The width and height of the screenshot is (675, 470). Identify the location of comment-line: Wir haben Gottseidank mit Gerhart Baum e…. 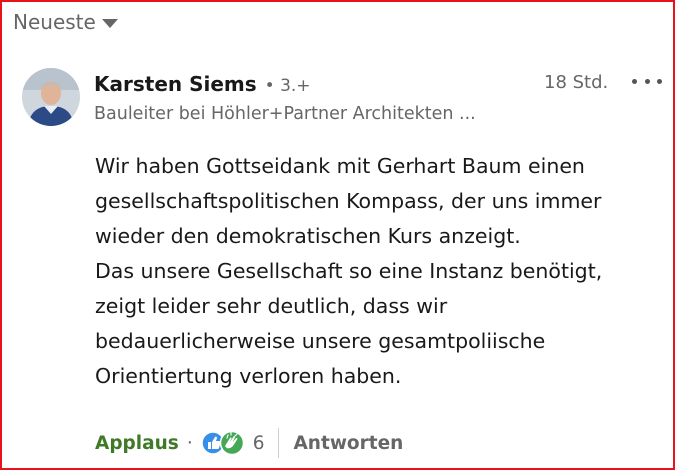
(340, 166).